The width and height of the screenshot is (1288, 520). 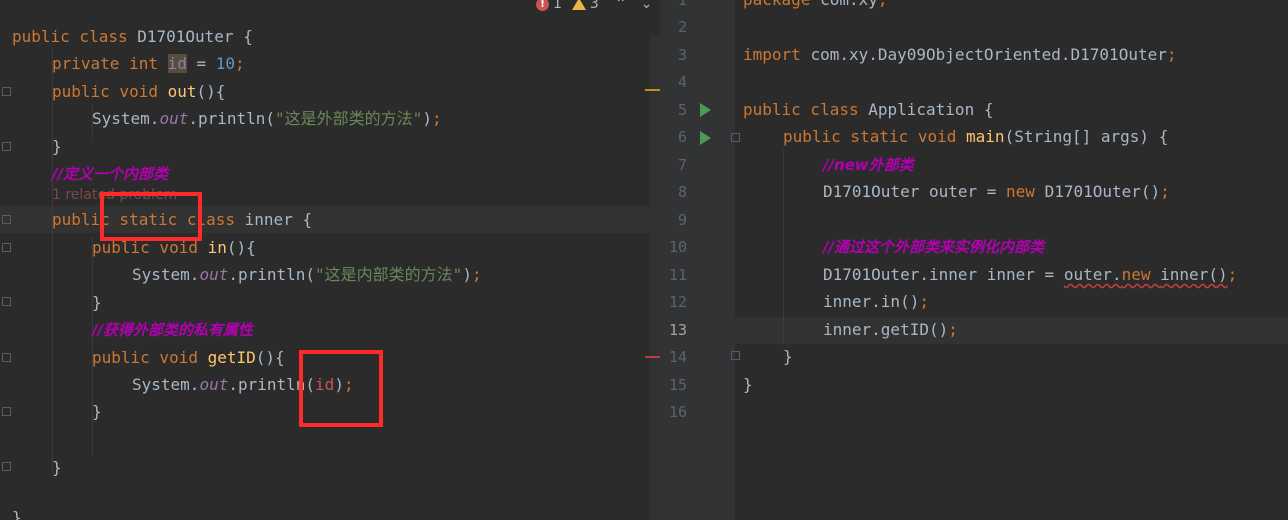 I want to click on keyword: package, so click(x=781, y=4).